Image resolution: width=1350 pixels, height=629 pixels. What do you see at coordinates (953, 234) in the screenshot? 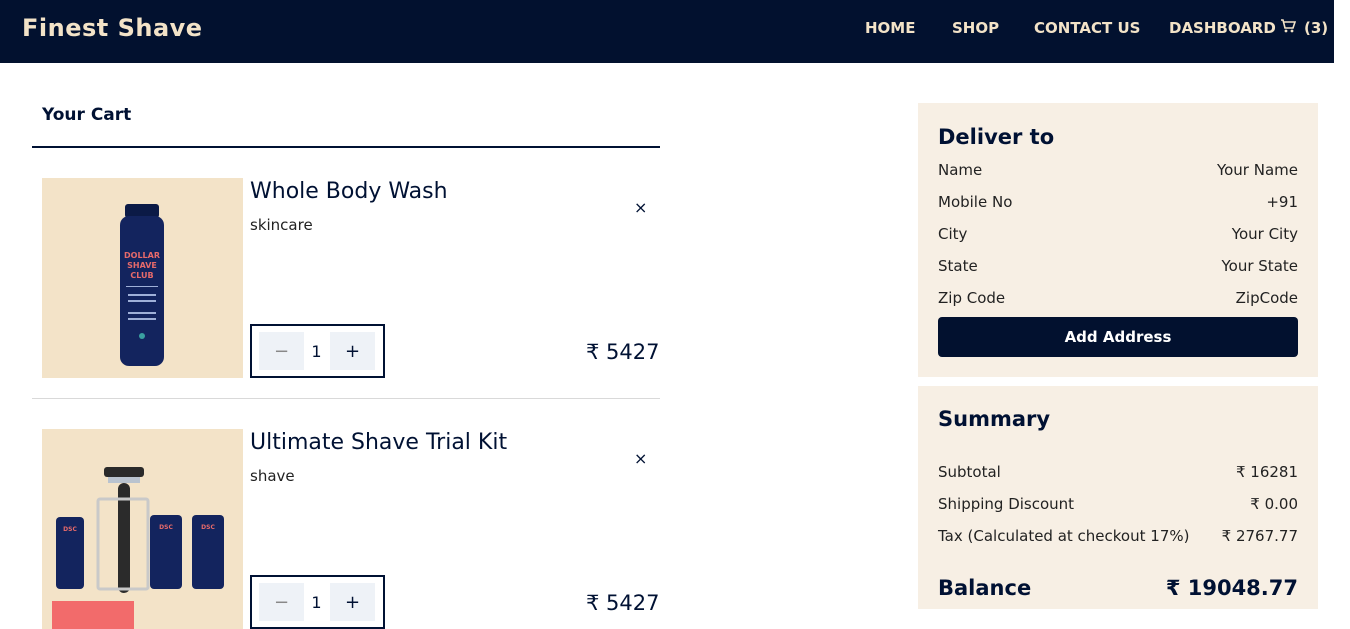
I see `address-label: City` at bounding box center [953, 234].